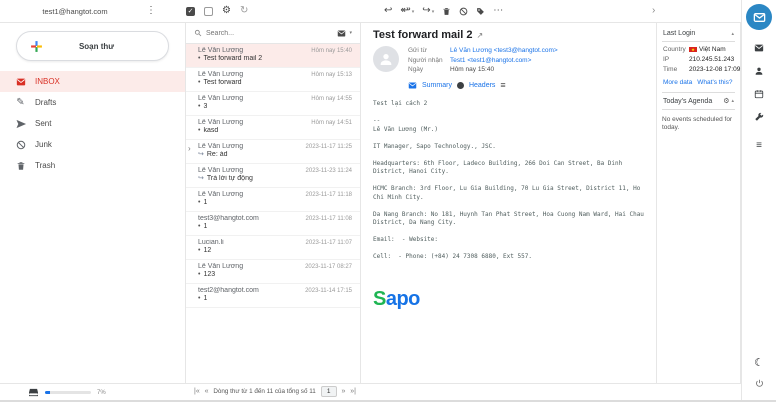 The image size is (776, 402). What do you see at coordinates (328, 291) in the screenshot?
I see `message-date: 2023-11-14 17:15` at bounding box center [328, 291].